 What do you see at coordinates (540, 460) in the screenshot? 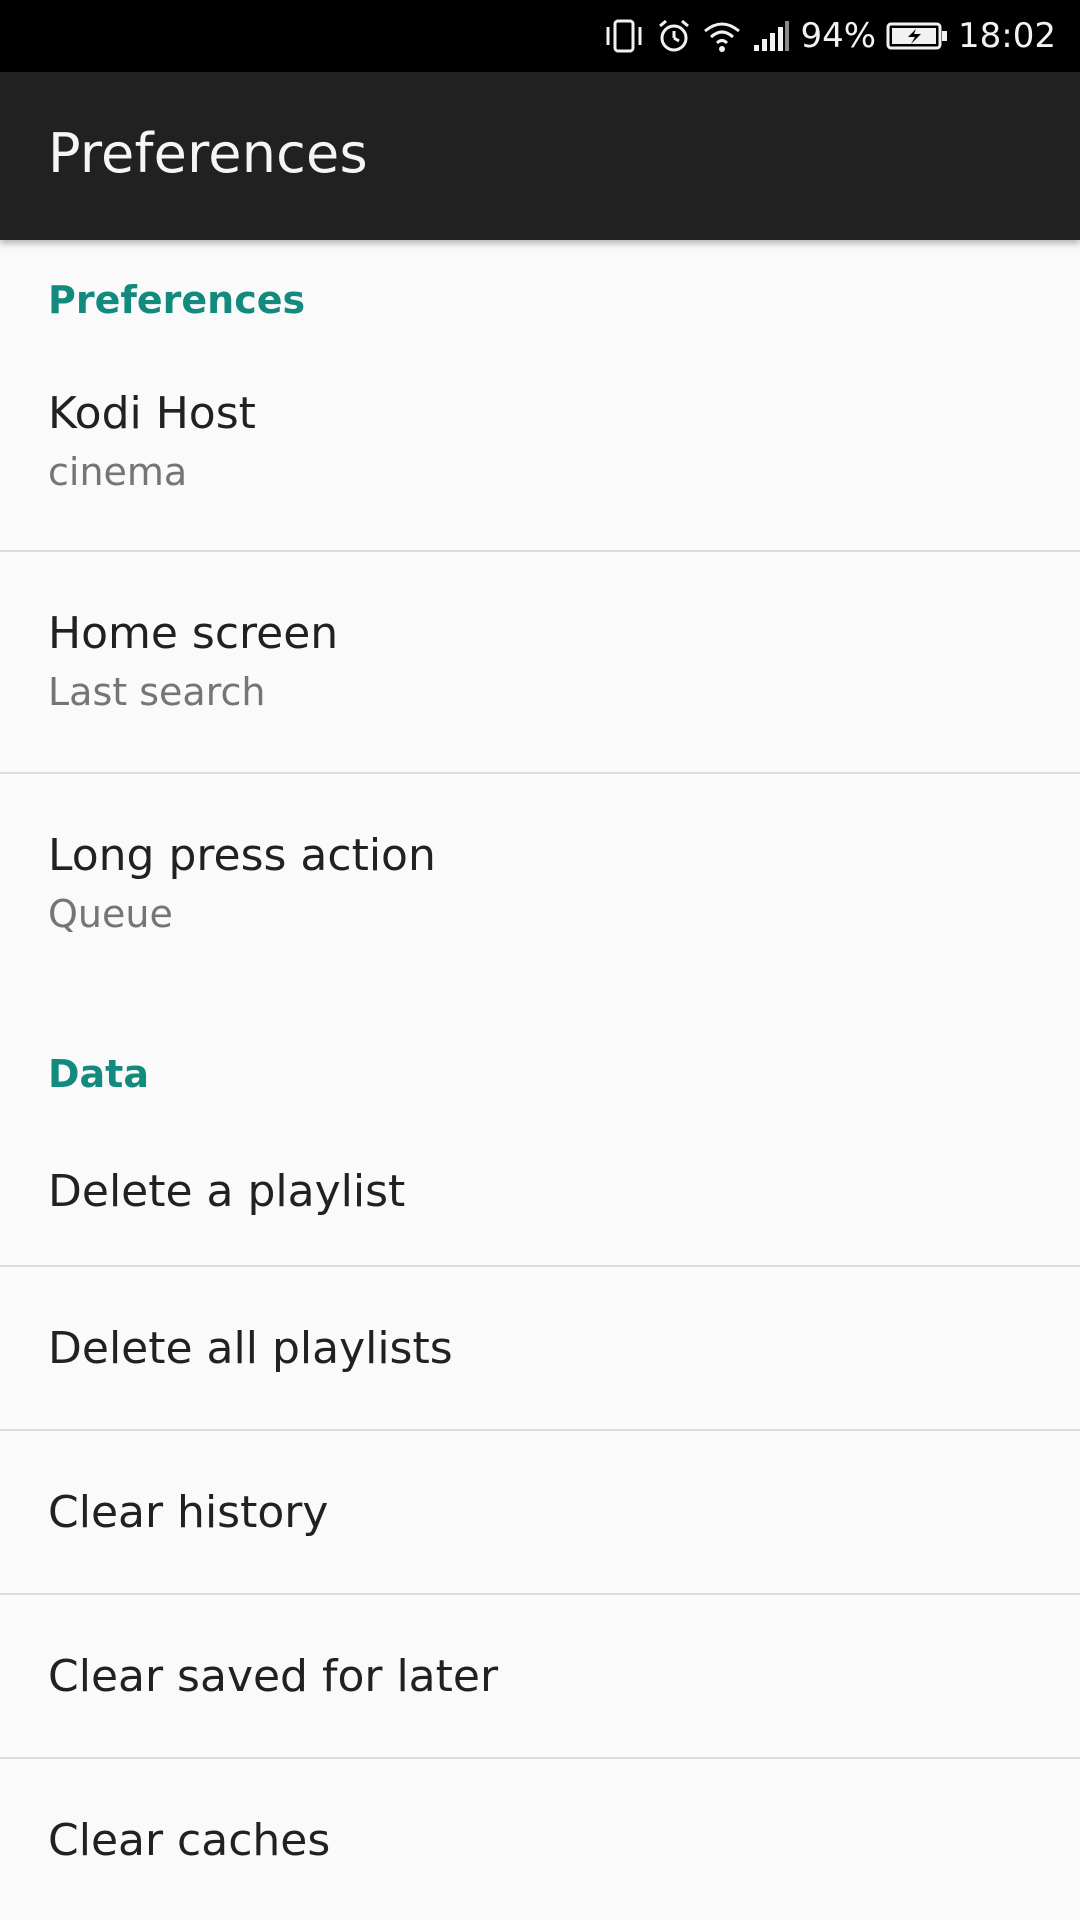
I see `pref-item-kodi-host: Kodi Host cinema` at bounding box center [540, 460].